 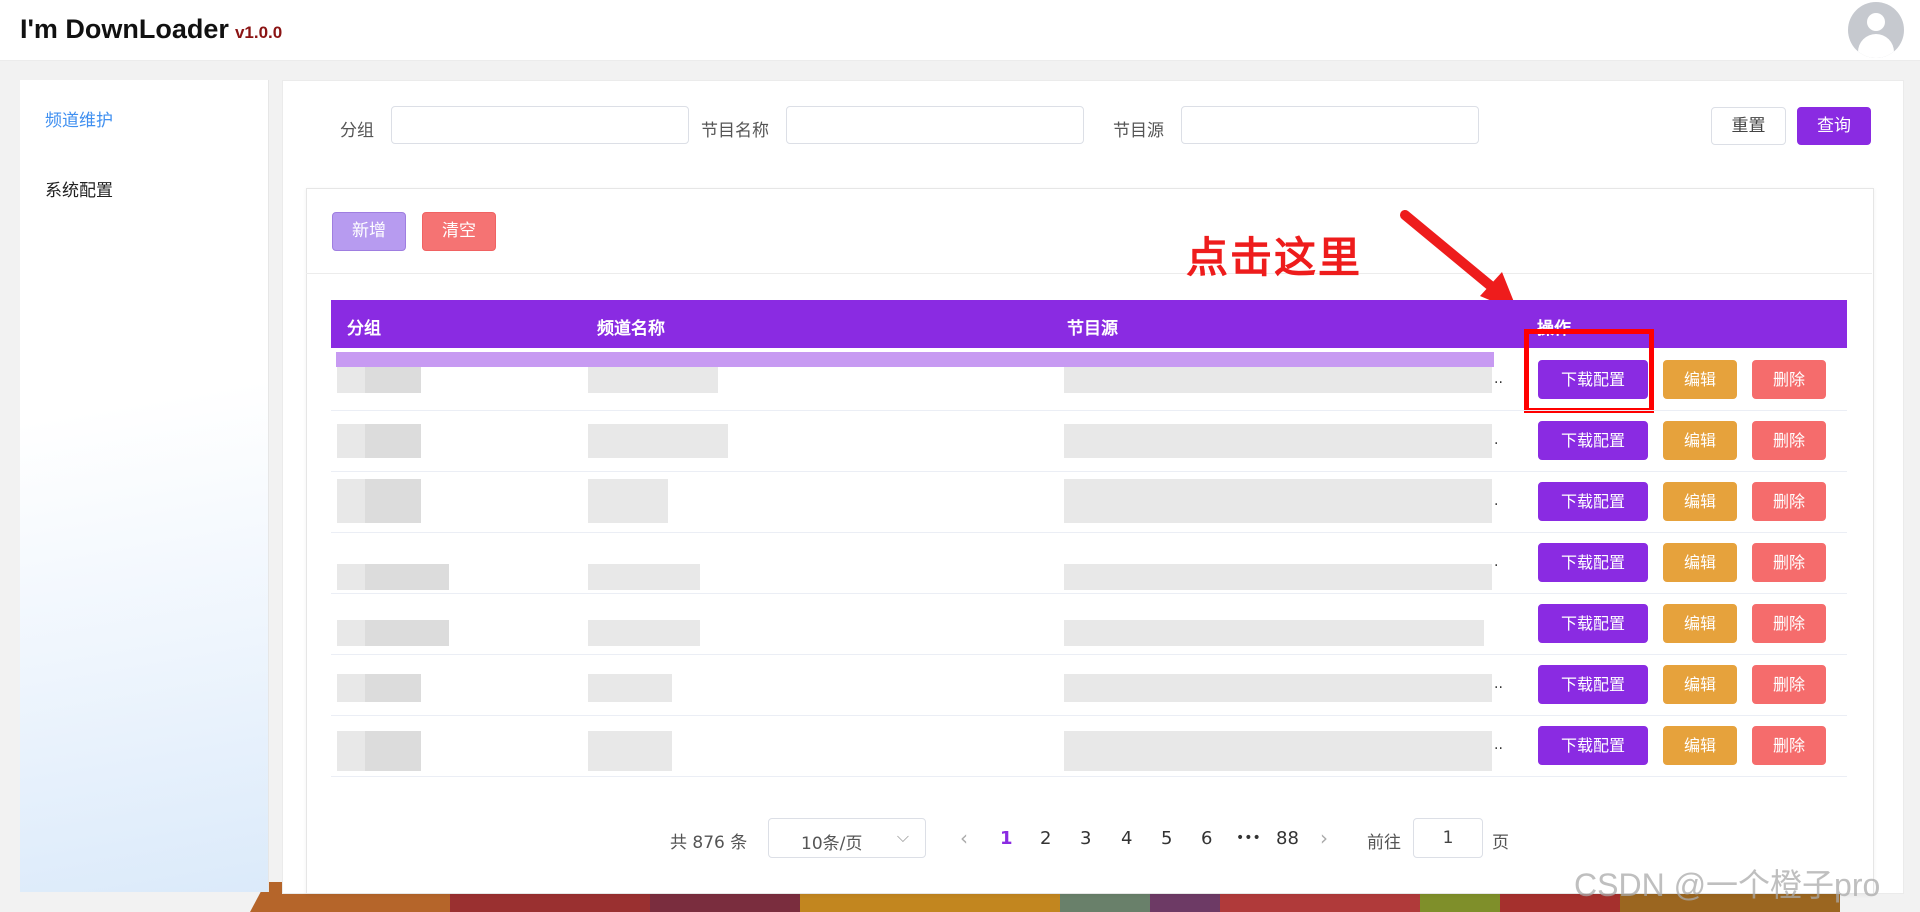 I want to click on program-source-label: 节目源, so click(x=1138, y=131).